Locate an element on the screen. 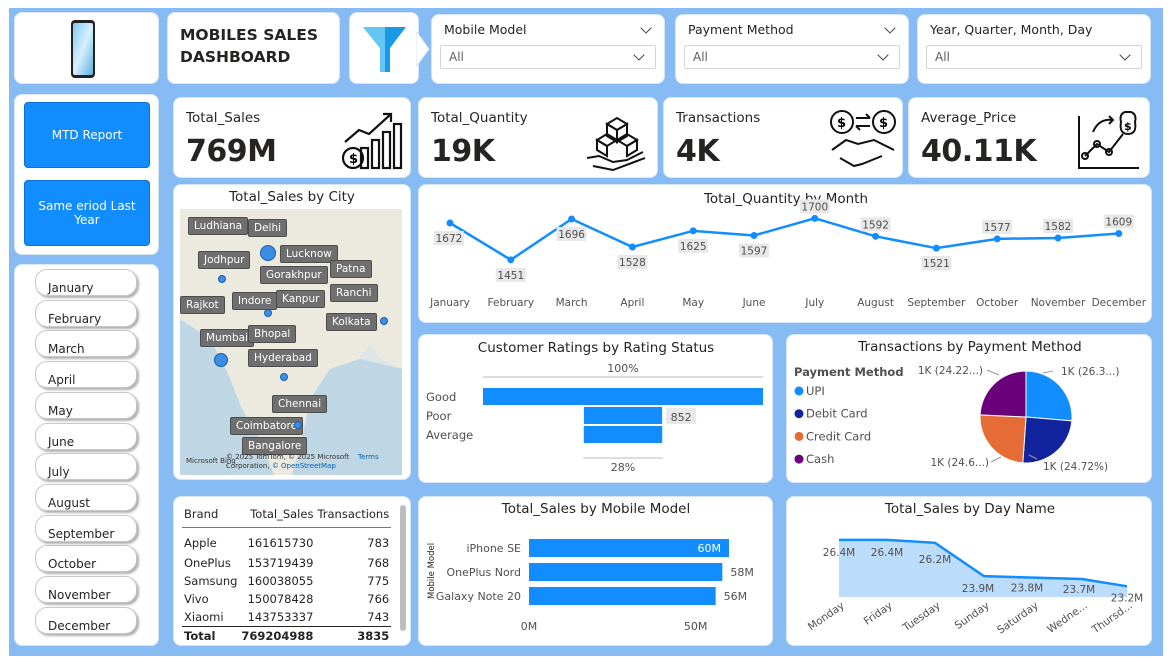 Image resolution: width=1168 pixels, height=658 pixels. legend-label: Cash is located at coordinates (820, 459).